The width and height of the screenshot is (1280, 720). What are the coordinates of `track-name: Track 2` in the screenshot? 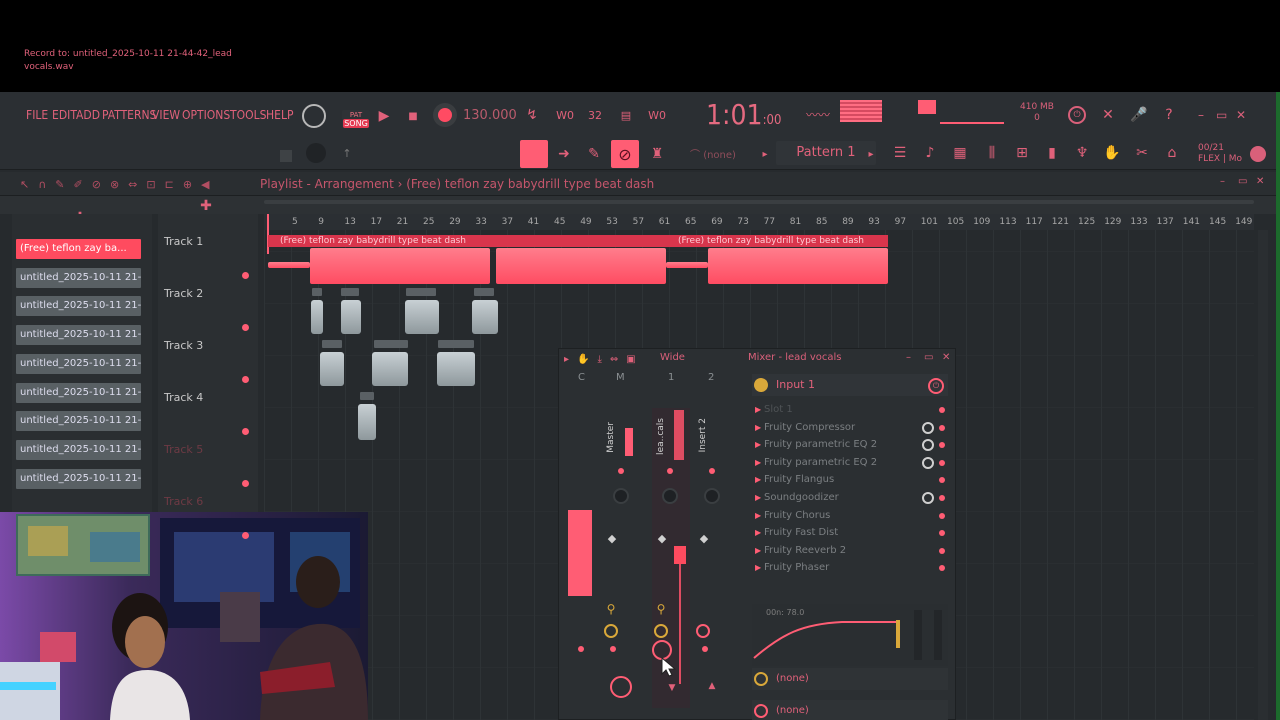 It's located at (183, 293).